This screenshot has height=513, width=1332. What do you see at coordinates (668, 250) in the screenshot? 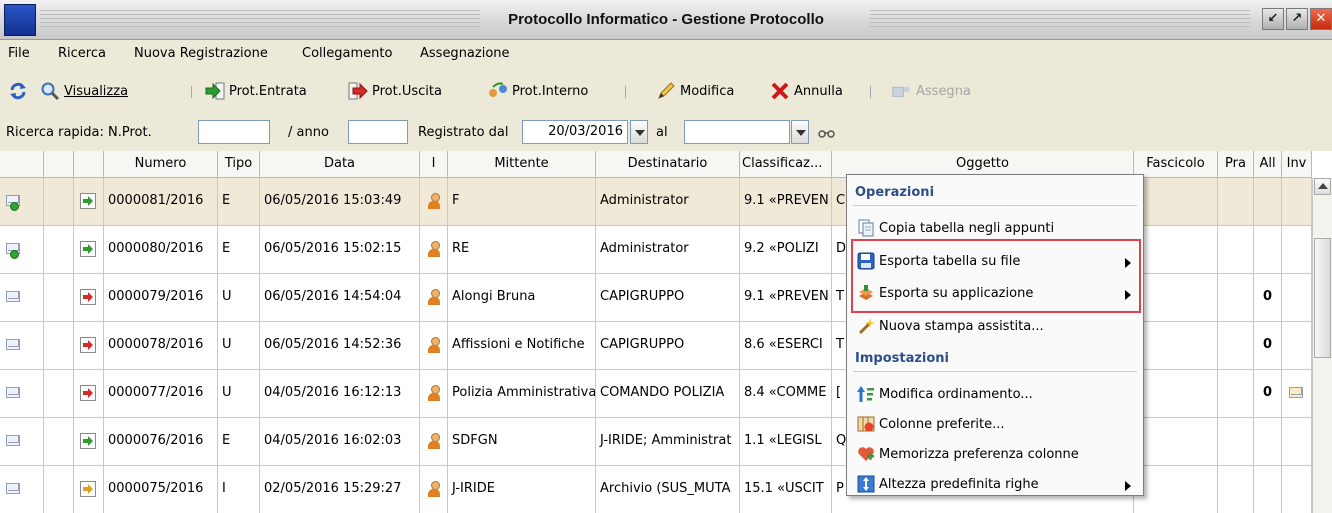
I see `cell-destinatario: Administrator` at bounding box center [668, 250].